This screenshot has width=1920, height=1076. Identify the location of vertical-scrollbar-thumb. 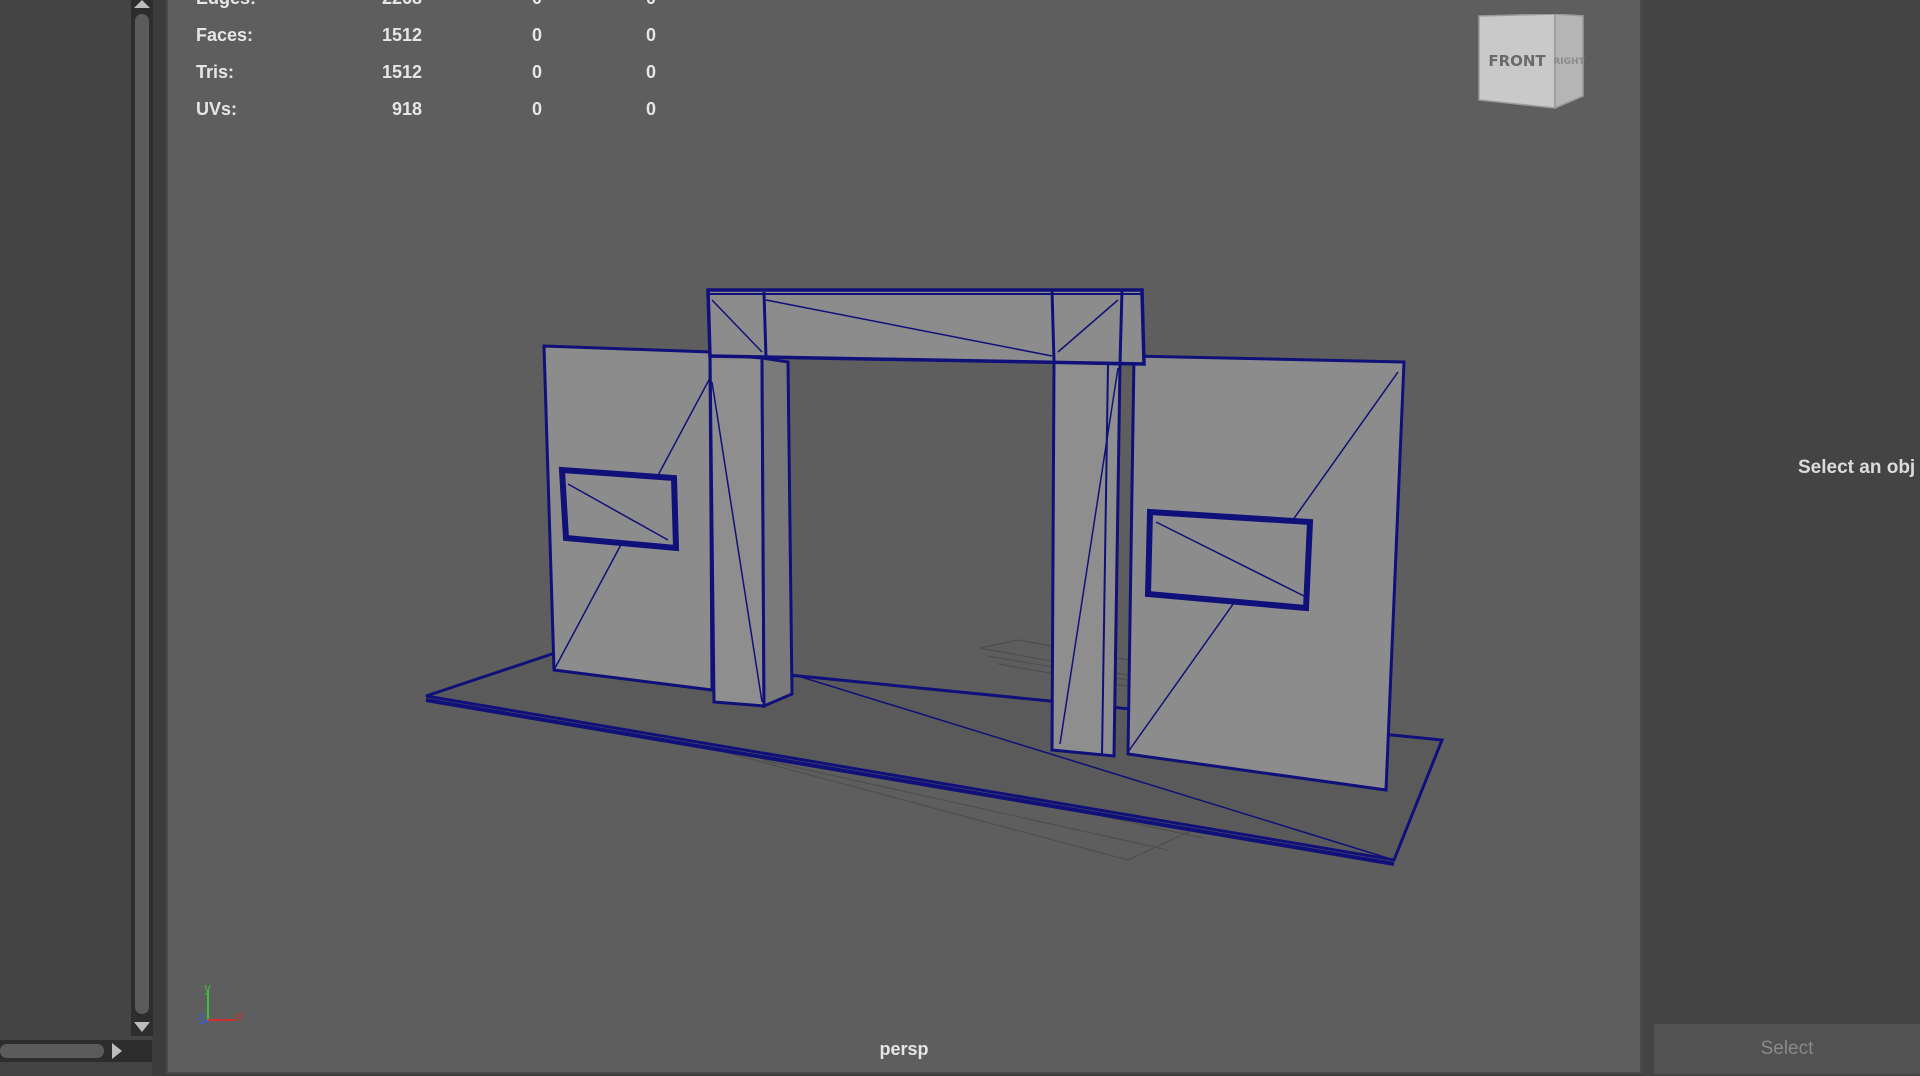
(142, 514).